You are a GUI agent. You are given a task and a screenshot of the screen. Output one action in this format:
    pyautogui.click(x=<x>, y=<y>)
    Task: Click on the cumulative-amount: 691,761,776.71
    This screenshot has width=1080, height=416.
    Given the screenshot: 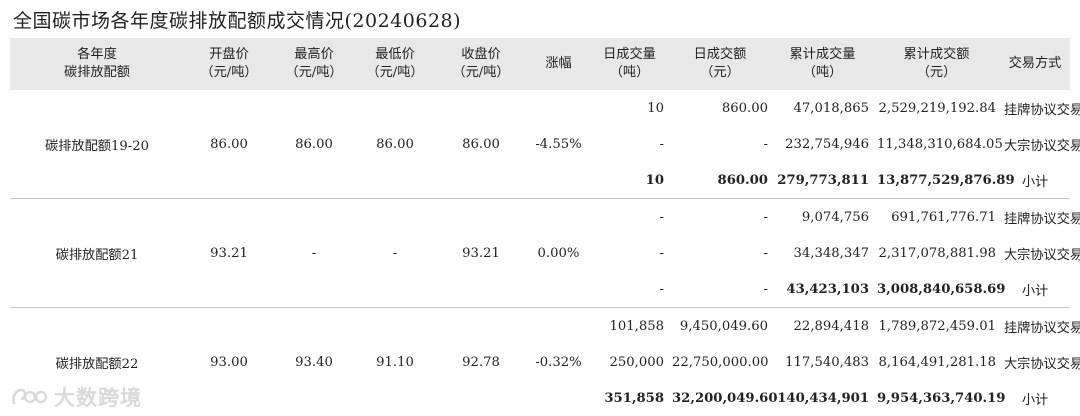 What is the action you would take?
    pyautogui.click(x=943, y=217)
    